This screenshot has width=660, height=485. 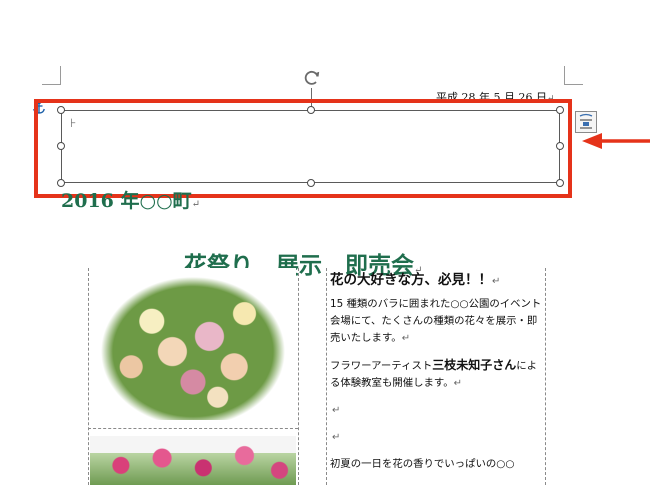 I want to click on page-corner-mark-top-left, so click(x=51, y=75).